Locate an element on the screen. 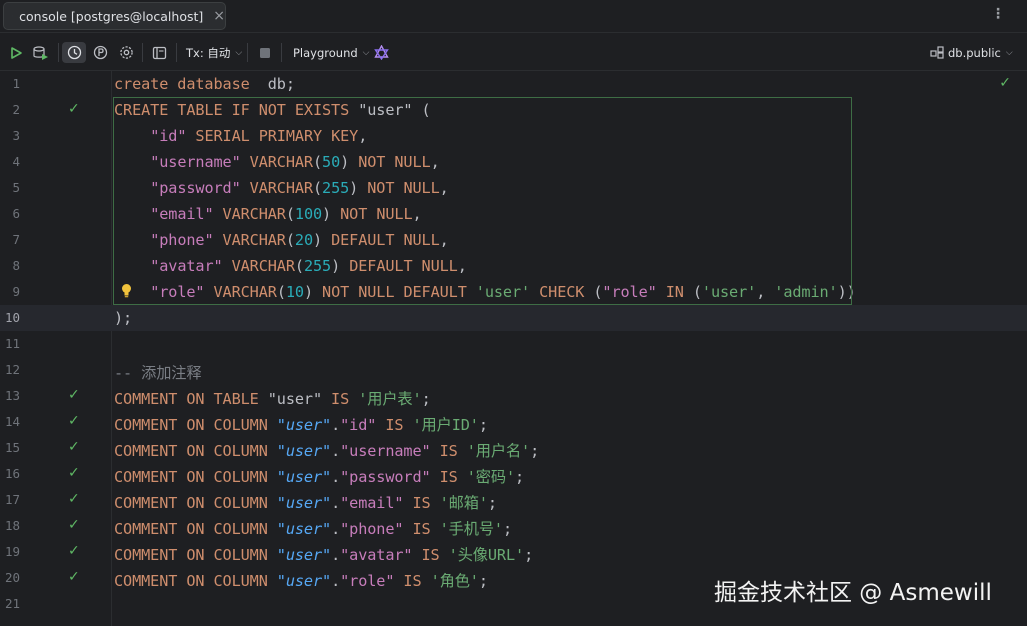 The width and height of the screenshot is (1027, 626). code-token: )) is located at coordinates (846, 292).